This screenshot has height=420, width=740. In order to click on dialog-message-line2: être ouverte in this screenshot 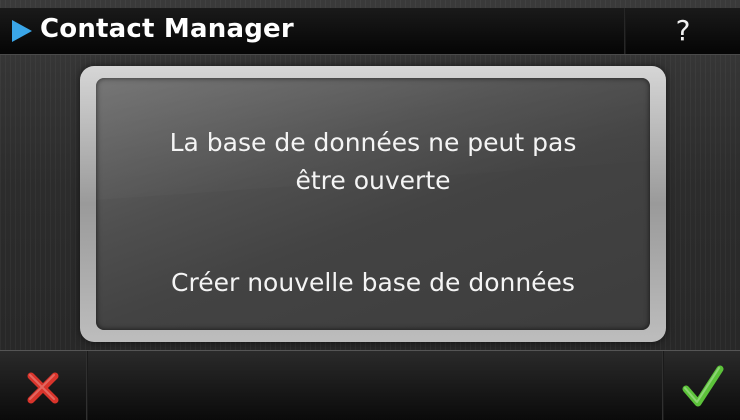, I will do `click(373, 180)`.